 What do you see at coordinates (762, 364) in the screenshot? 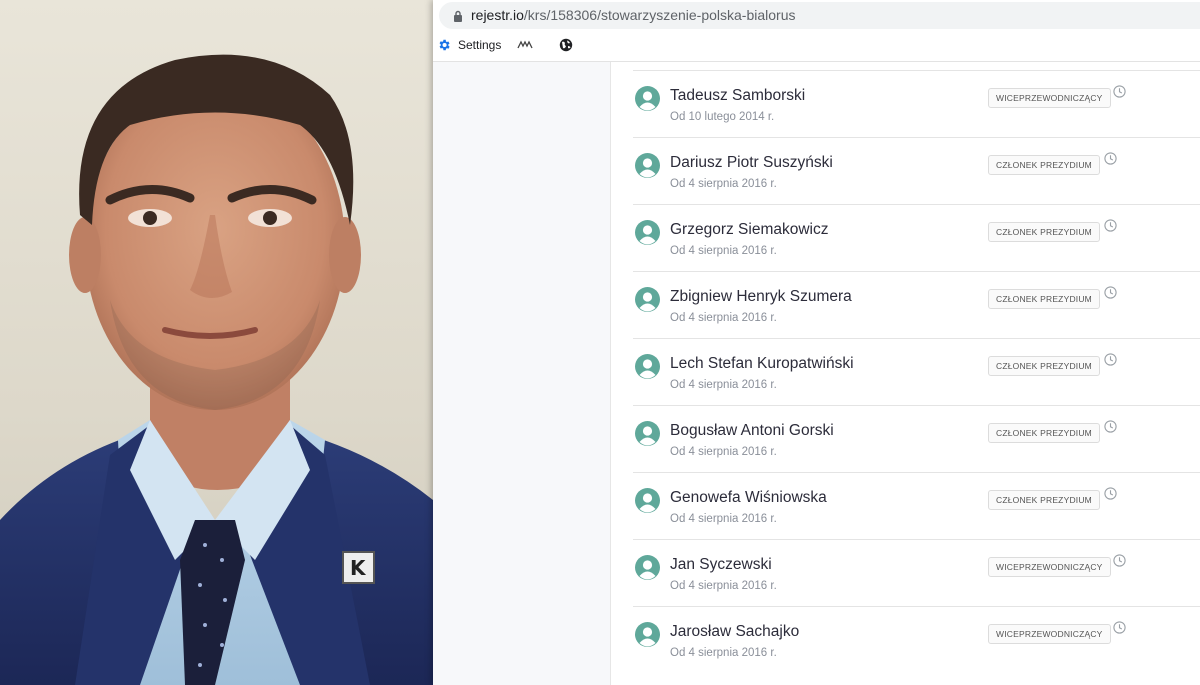
I see `person-name: Lech Stefan Kuropatwiński` at bounding box center [762, 364].